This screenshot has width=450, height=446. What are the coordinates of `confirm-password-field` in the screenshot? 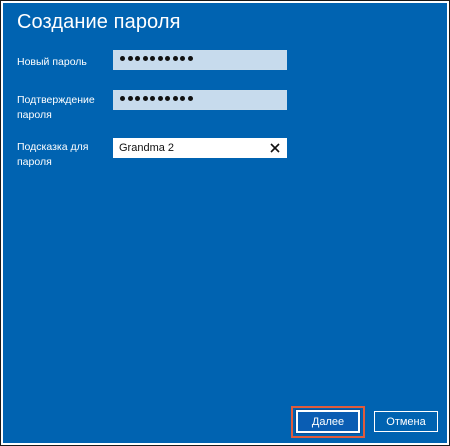 It's located at (200, 100).